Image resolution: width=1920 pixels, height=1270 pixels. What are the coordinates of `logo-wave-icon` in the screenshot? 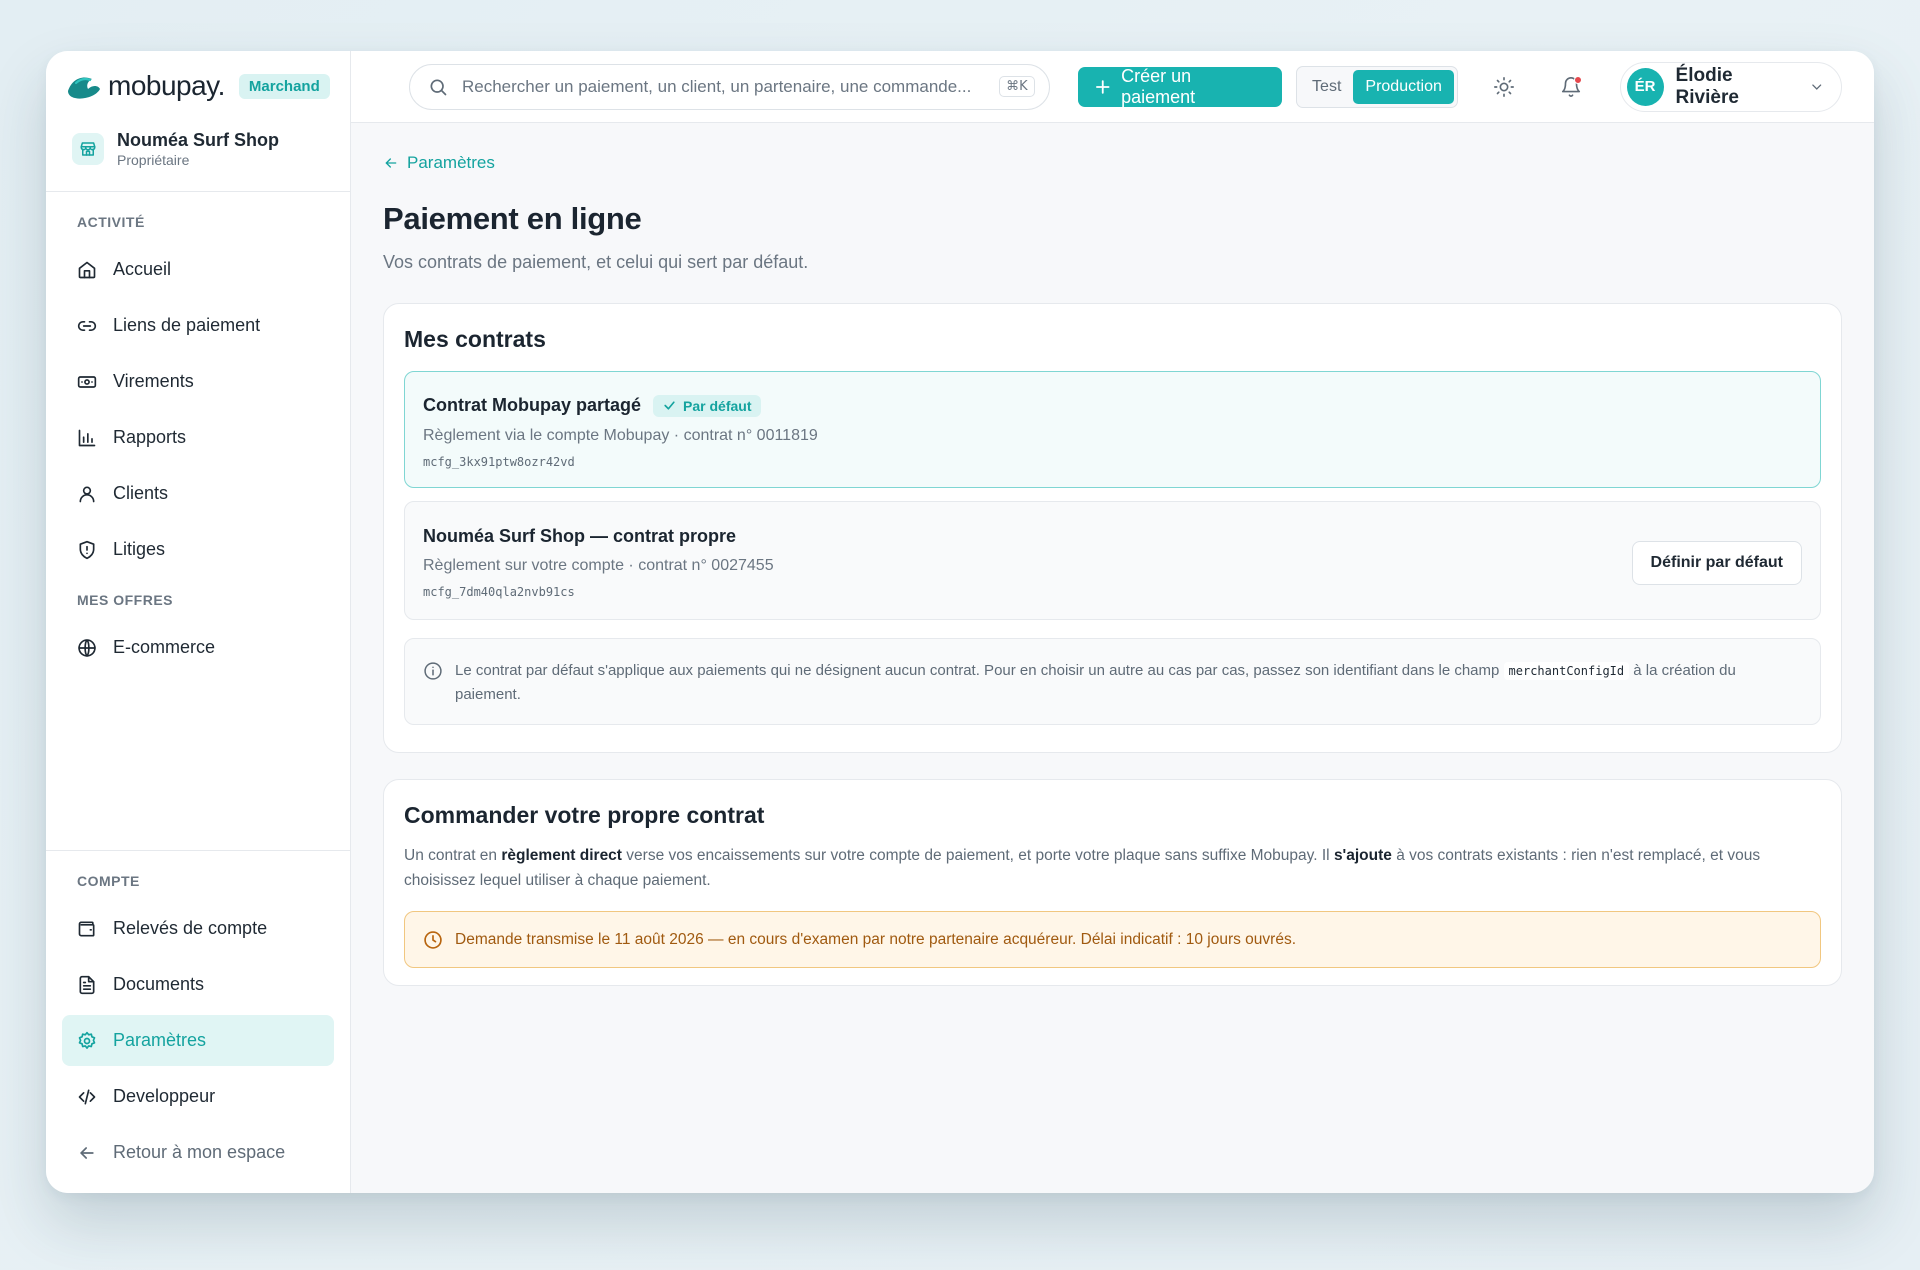 It's located at (84, 88).